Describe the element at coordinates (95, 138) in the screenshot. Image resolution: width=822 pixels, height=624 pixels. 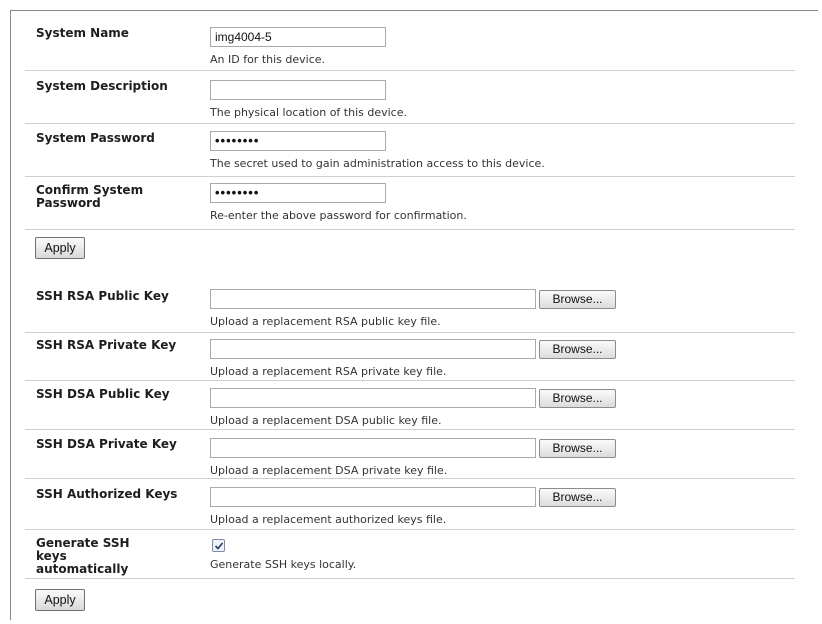
I see `system-password-label: System Password` at that location.